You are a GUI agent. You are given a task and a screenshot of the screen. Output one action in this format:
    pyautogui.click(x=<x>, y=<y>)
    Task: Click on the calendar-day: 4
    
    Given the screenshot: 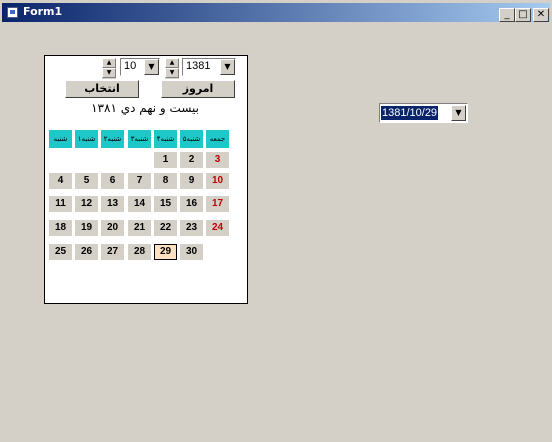 What is the action you would take?
    pyautogui.click(x=60, y=181)
    